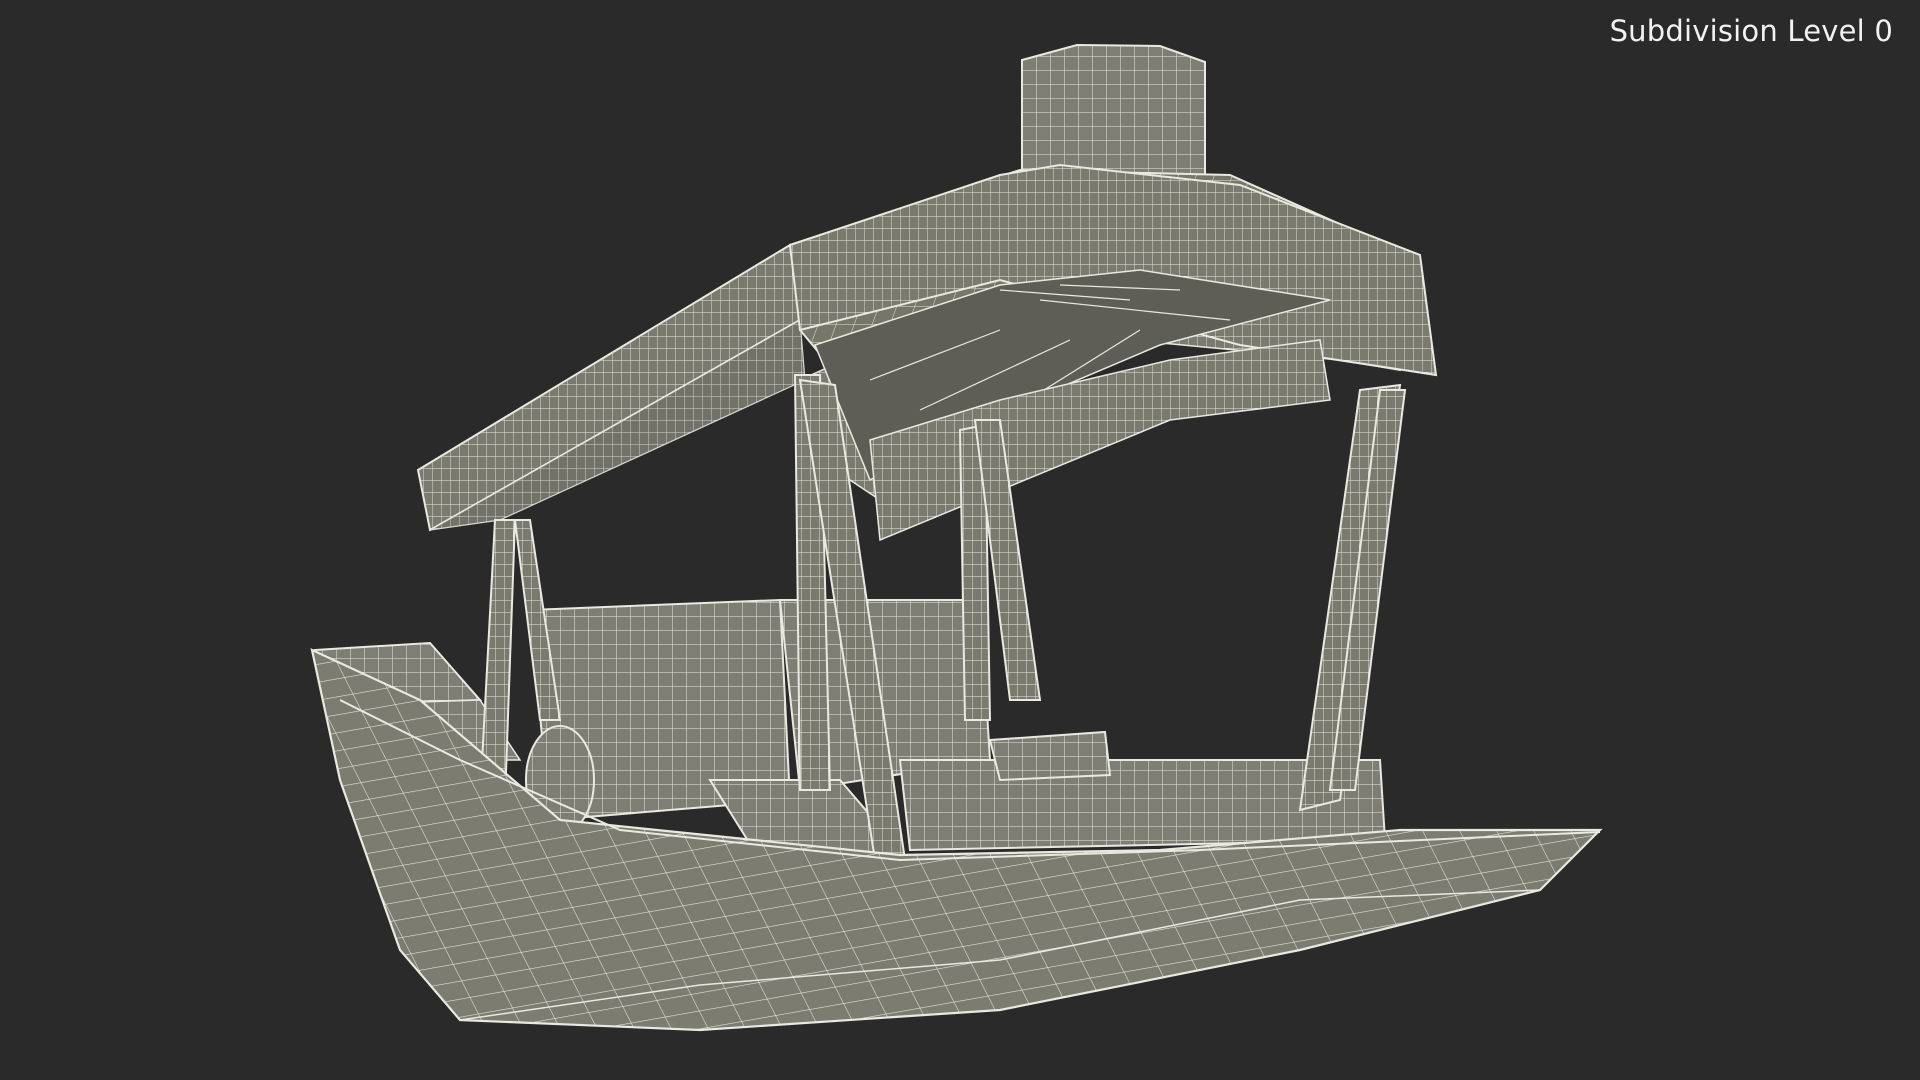 The width and height of the screenshot is (1920, 1080). Describe the element at coordinates (1113, 112) in the screenshot. I see `top-sign-panel` at that location.